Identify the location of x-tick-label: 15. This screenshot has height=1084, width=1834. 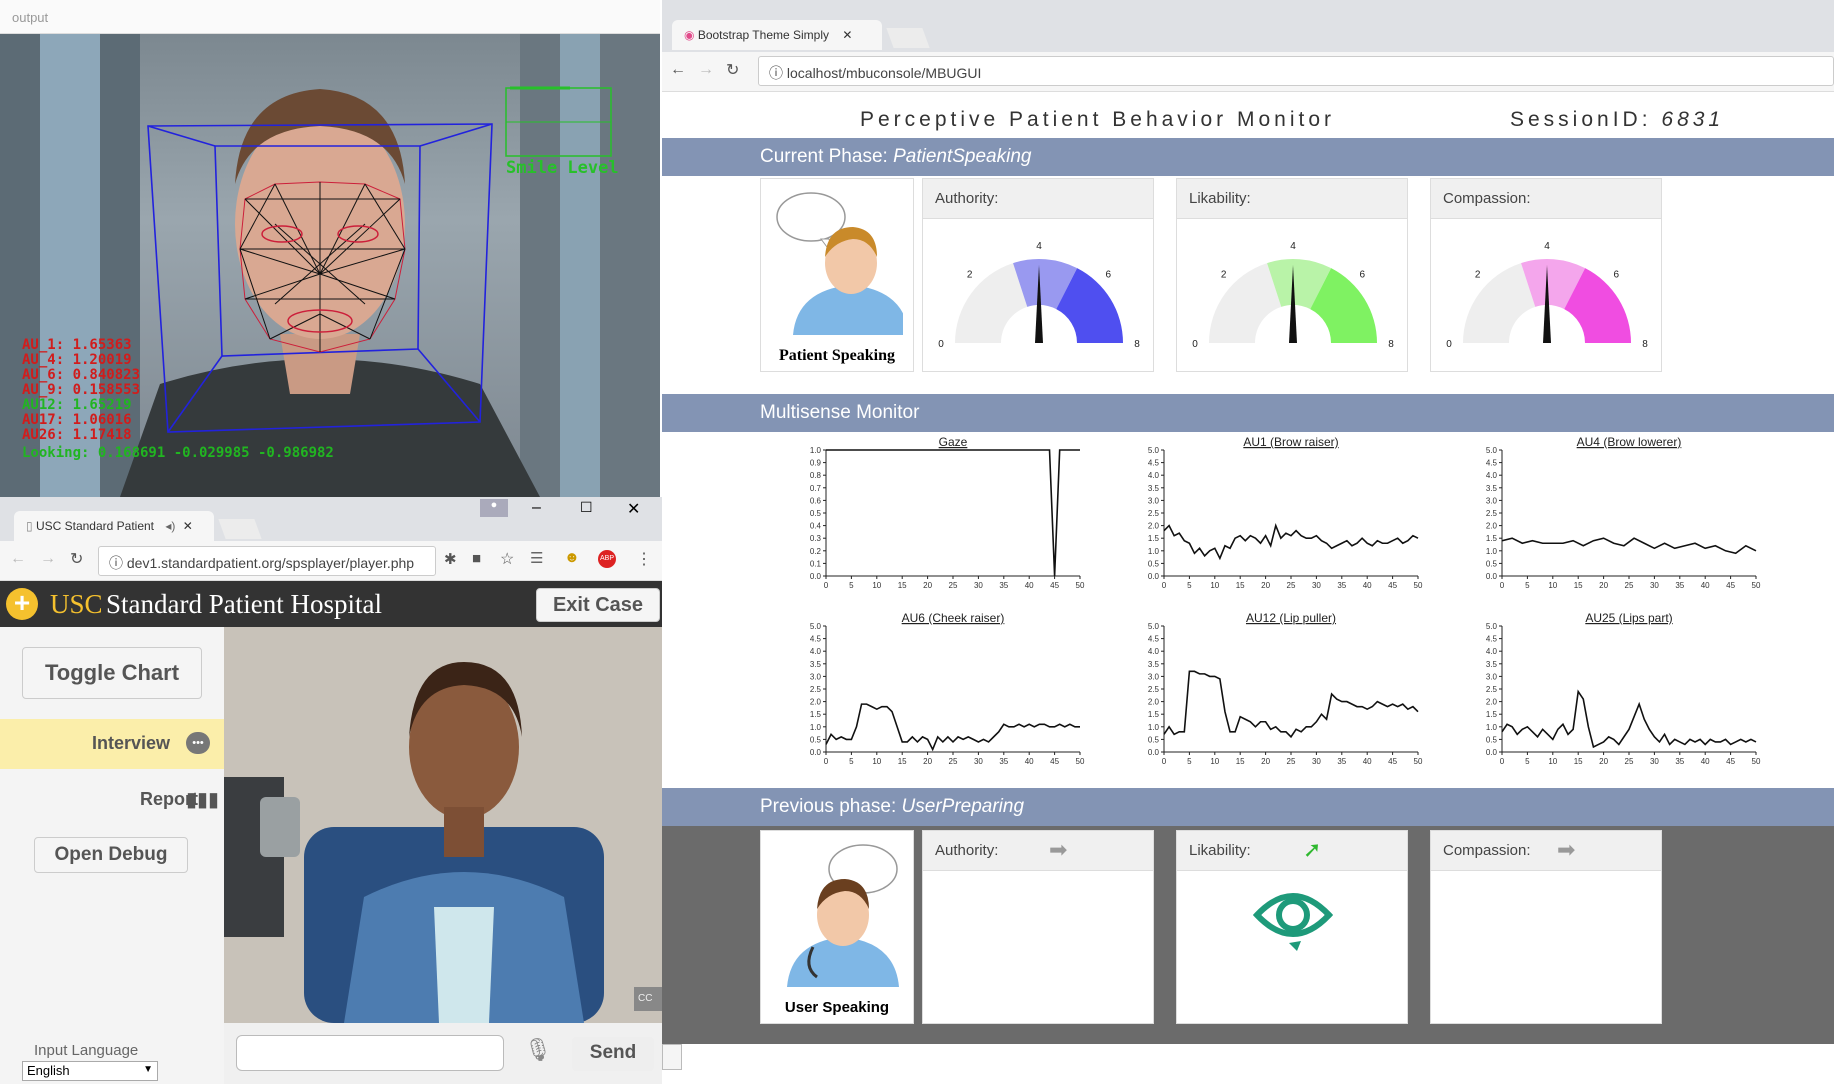
(1240, 761).